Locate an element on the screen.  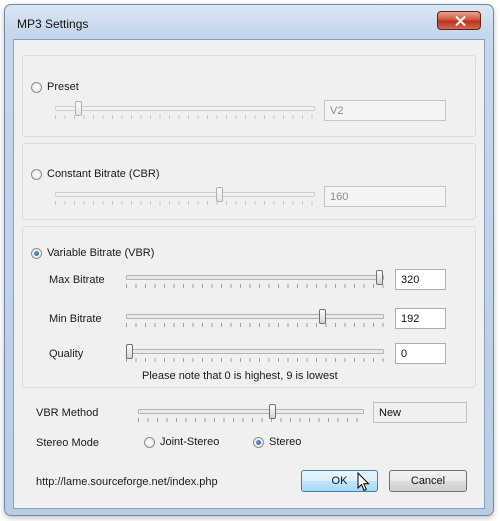
cbr-label: Constant Bitrate (CBR) is located at coordinates (103, 174).